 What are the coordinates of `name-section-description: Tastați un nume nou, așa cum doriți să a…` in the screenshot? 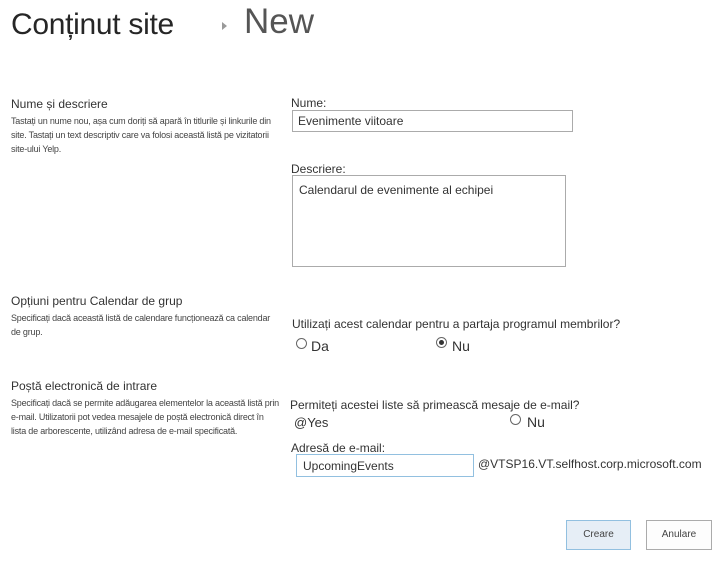 It's located at (141, 135).